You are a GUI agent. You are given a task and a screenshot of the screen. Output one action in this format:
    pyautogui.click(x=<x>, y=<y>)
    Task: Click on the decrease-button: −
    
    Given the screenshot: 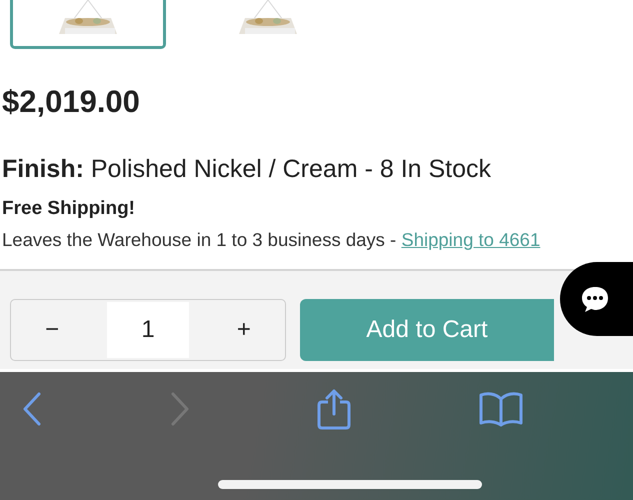 What is the action you would take?
    pyautogui.click(x=52, y=330)
    